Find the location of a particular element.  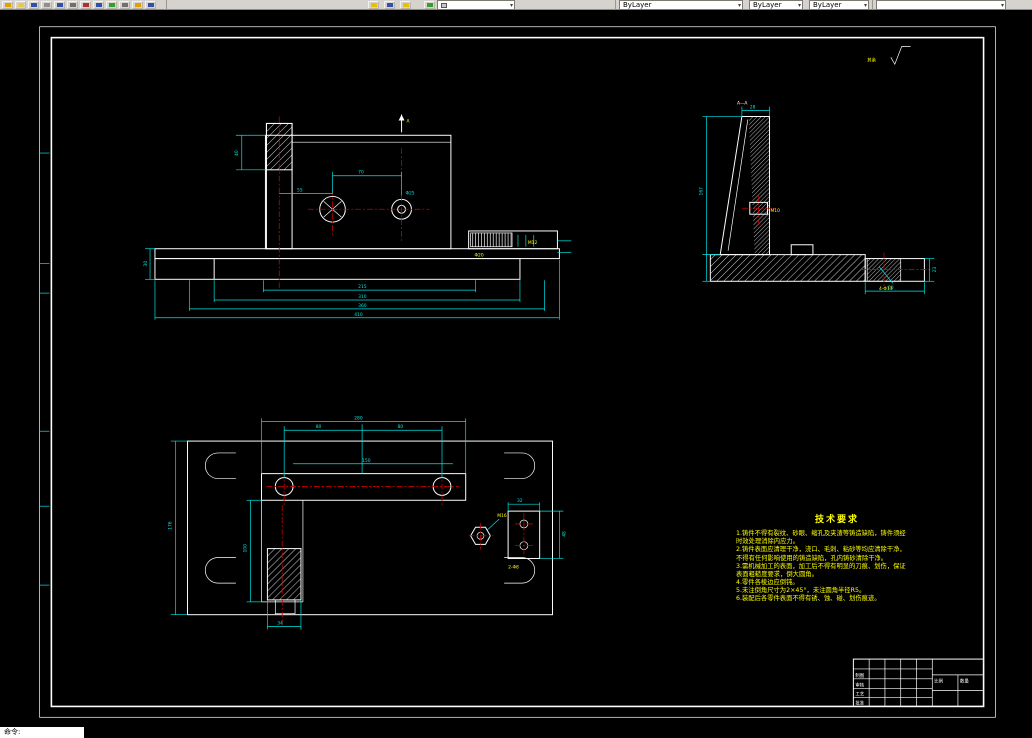

linetype-combo: ByLayer ▾ is located at coordinates (776, 5).